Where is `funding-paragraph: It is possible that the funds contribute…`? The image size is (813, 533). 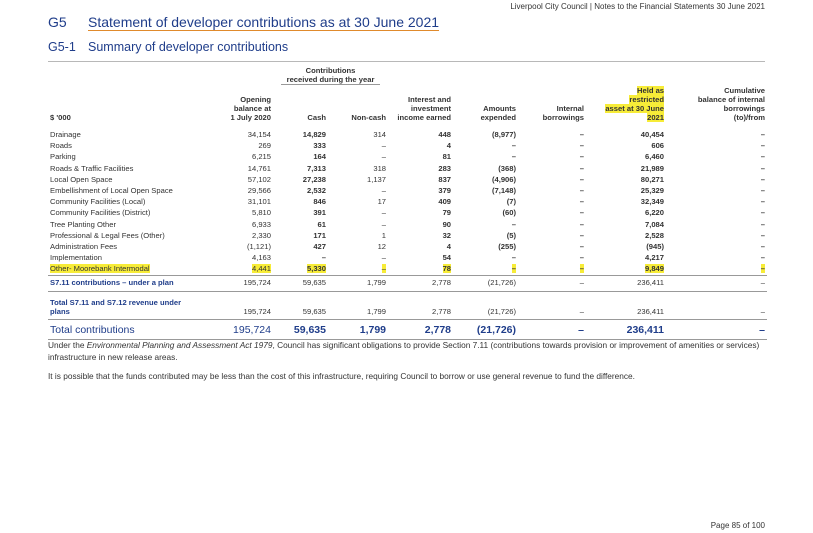 funding-paragraph: It is possible that the funds contribute… is located at coordinates (341, 376).